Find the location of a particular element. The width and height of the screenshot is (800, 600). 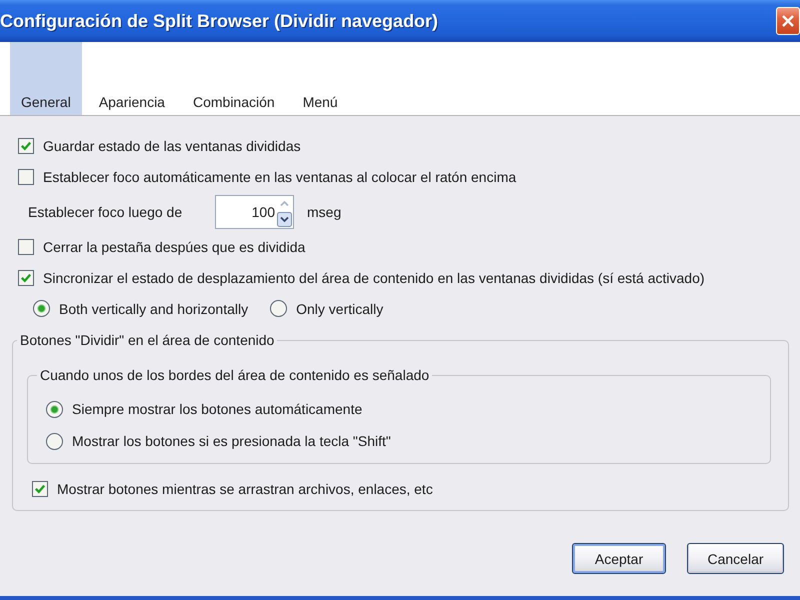

checkbox-label: Cerrar la pestaña despúes que es dividida is located at coordinates (174, 246).